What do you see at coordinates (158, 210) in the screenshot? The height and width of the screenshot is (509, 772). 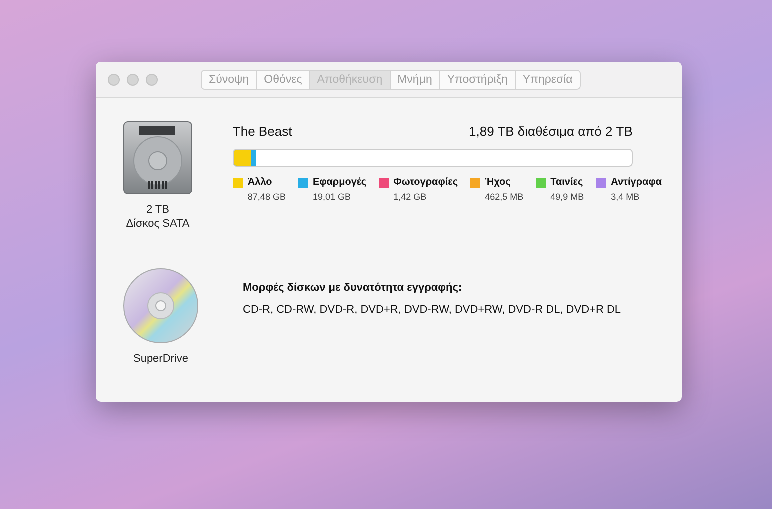 I see `device-caption: 2 TB` at bounding box center [158, 210].